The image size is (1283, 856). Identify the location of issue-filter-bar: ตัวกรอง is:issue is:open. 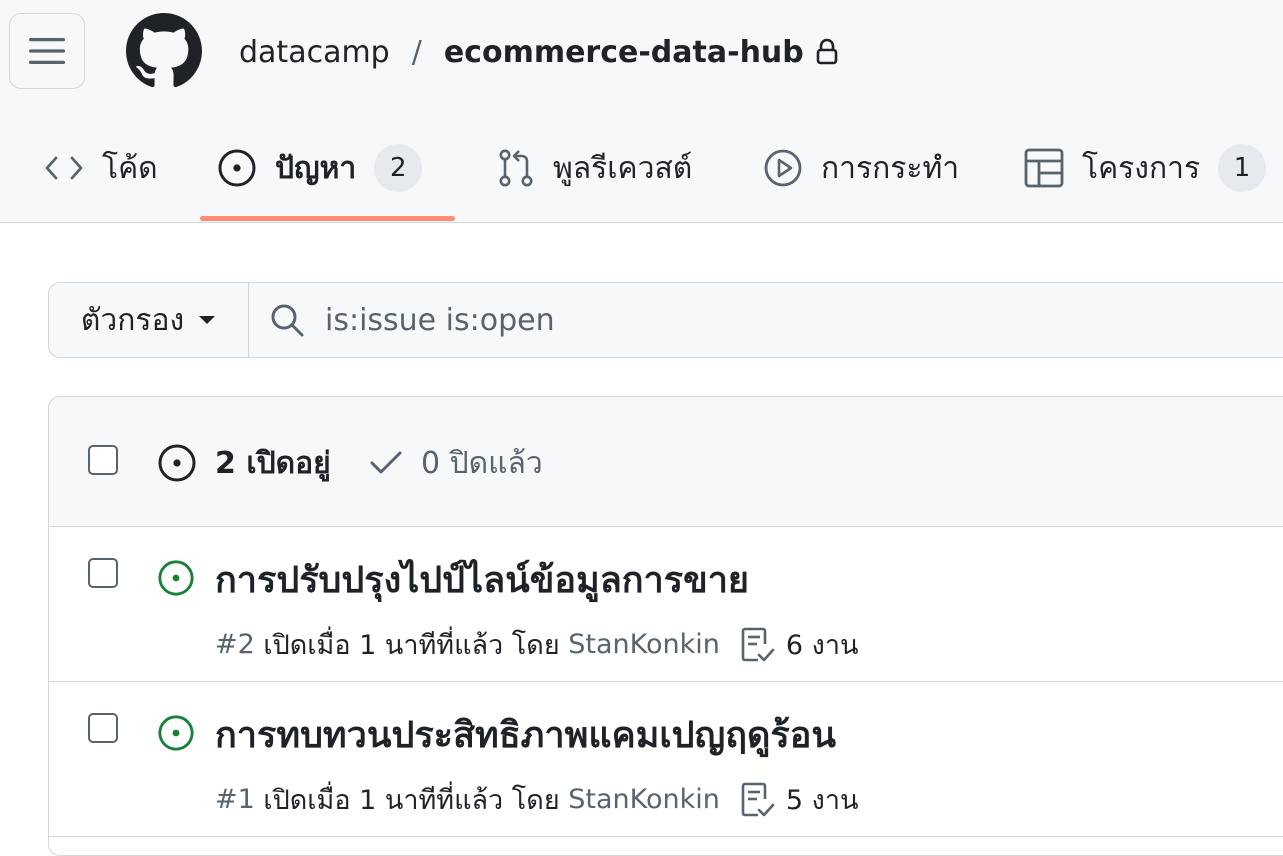
(665, 320).